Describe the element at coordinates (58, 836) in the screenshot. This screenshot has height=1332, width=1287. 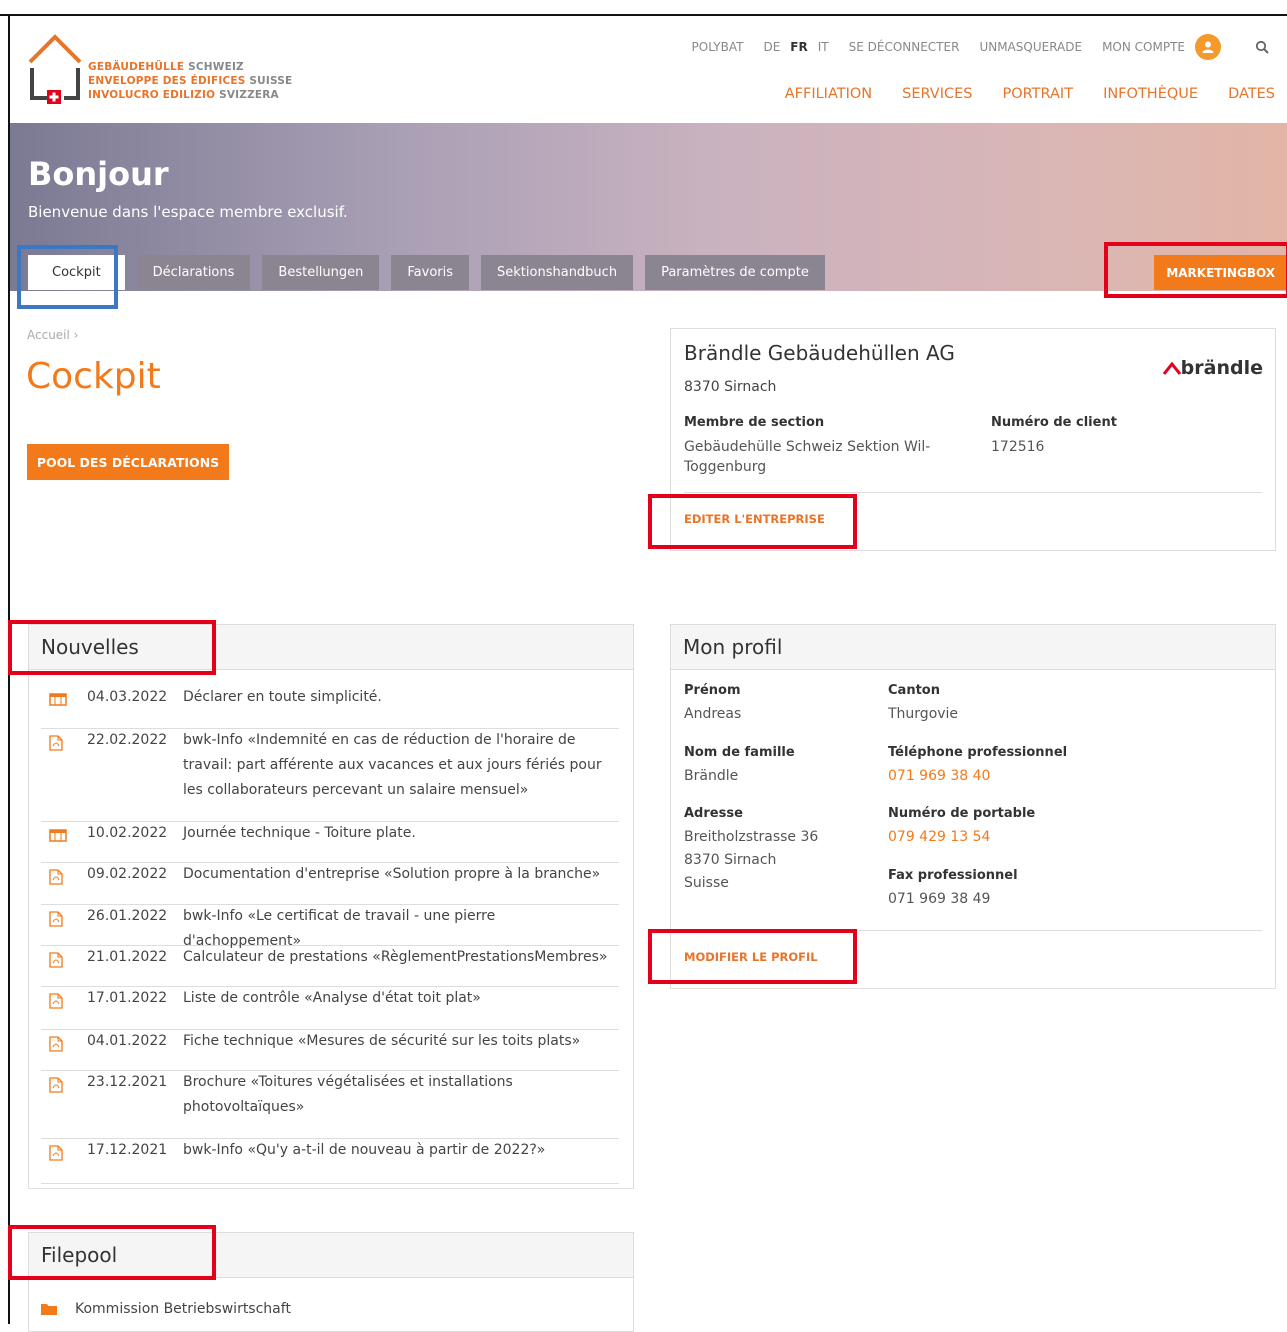
I see `calendar-icon` at that location.